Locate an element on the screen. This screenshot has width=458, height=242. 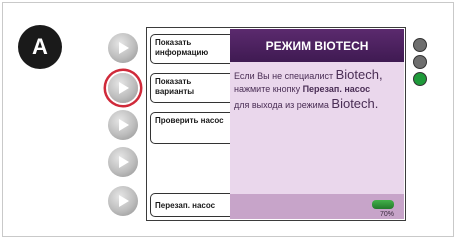
tab-show-info: Показать информацию is located at coordinates (191, 49).